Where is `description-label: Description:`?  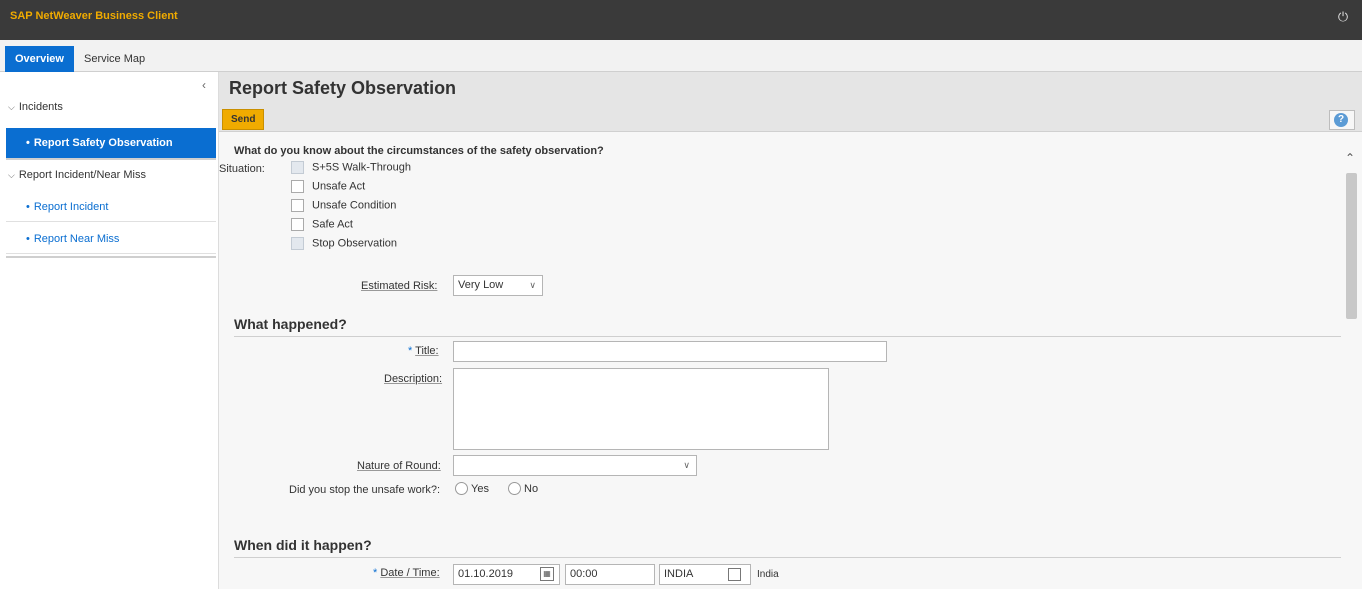 description-label: Description: is located at coordinates (413, 379).